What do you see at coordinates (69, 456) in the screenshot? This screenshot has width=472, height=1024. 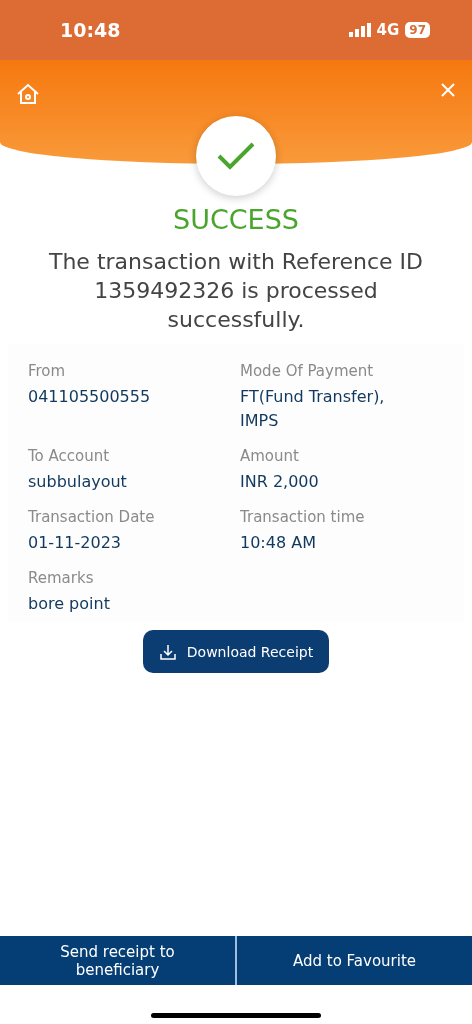 I see `detail-label: To Account` at bounding box center [69, 456].